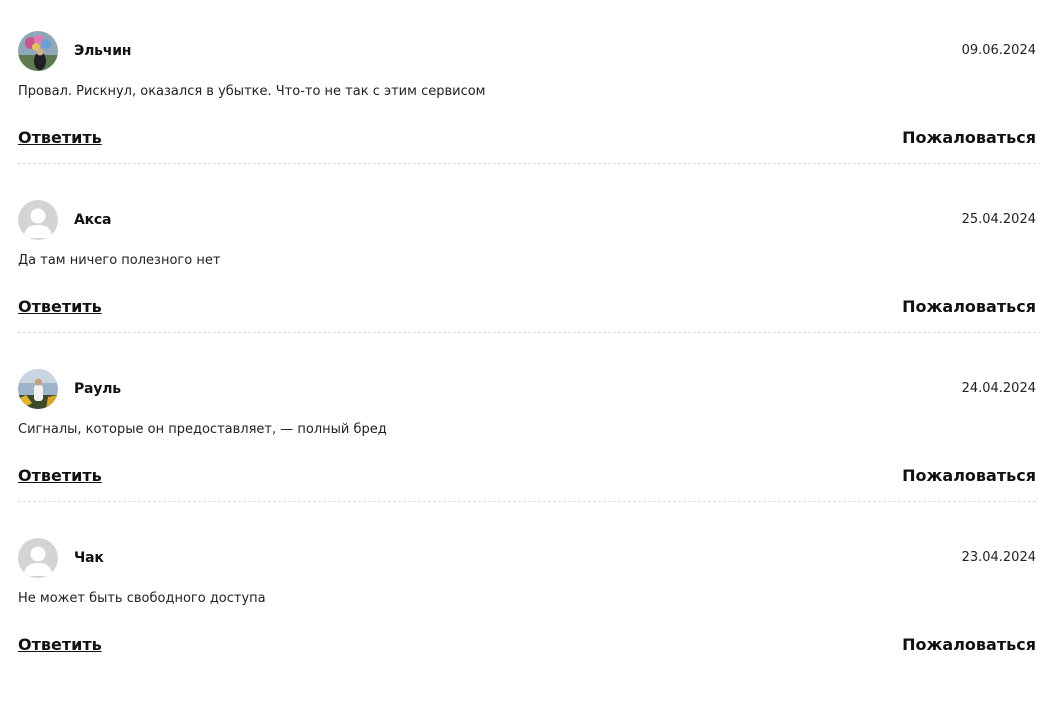 The width and height of the screenshot is (1044, 707). I want to click on comment-author: Чак, so click(89, 558).